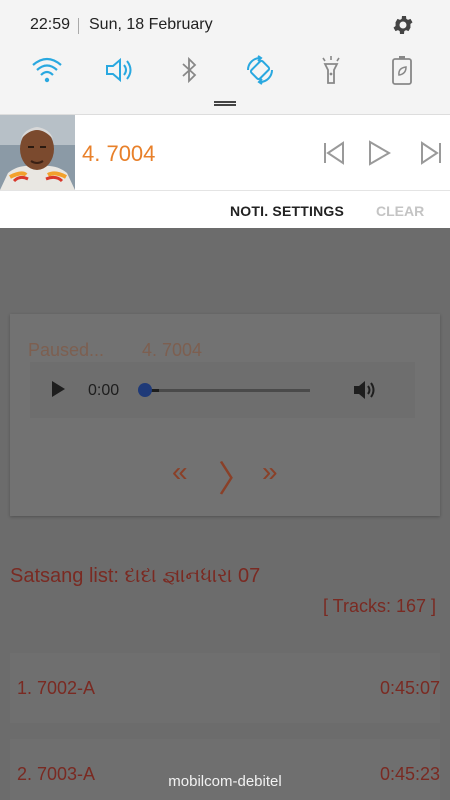 The width and height of the screenshot is (450, 800). I want to click on carrier-label: mobilcom-debitel, so click(225, 781).